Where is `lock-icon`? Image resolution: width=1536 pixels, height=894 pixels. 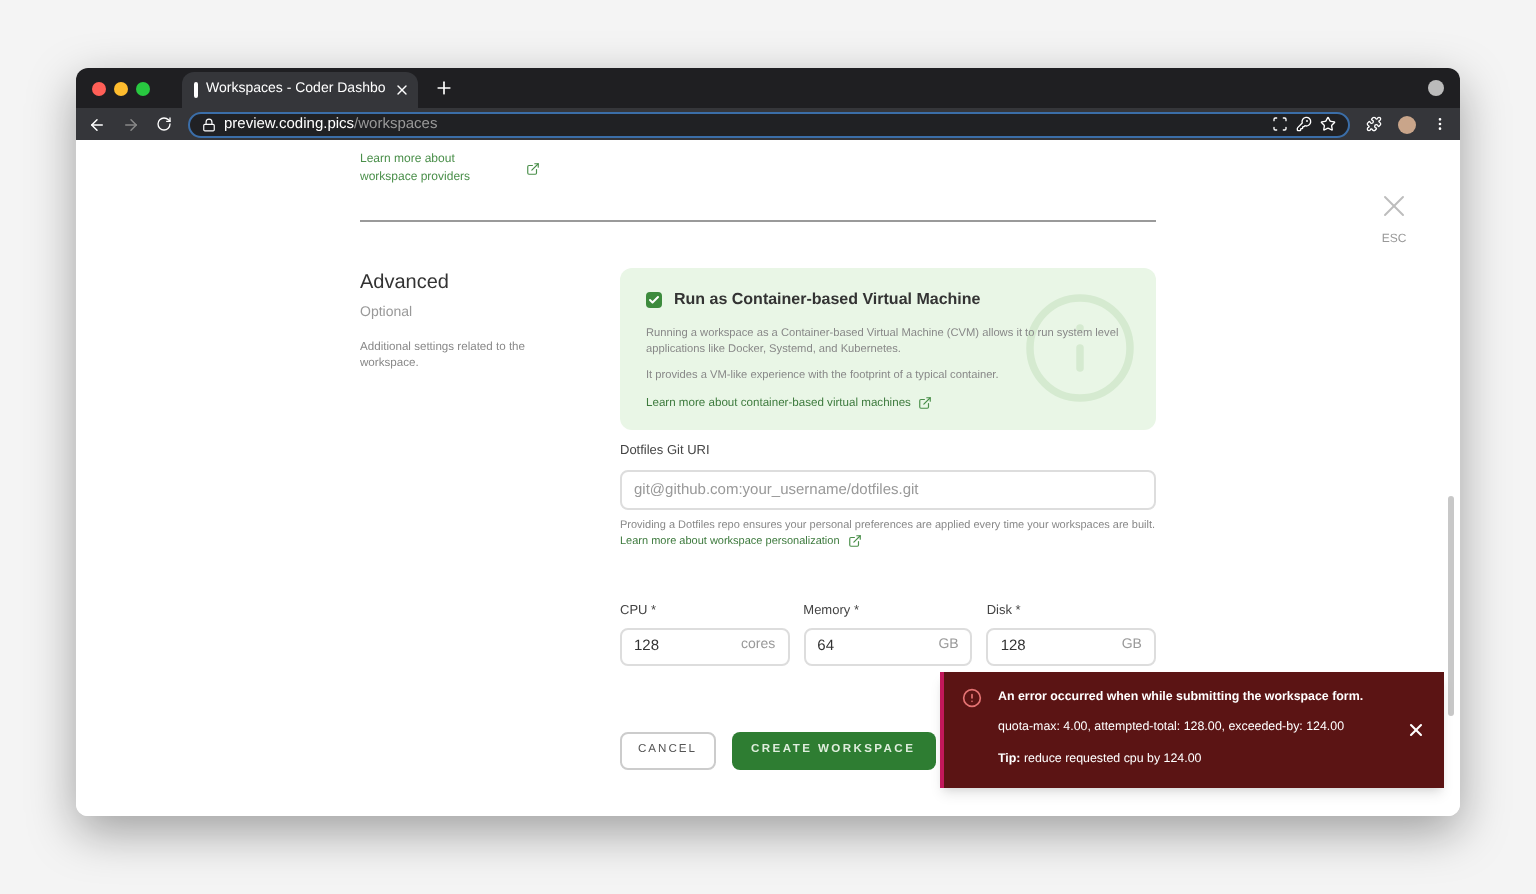 lock-icon is located at coordinates (209, 124).